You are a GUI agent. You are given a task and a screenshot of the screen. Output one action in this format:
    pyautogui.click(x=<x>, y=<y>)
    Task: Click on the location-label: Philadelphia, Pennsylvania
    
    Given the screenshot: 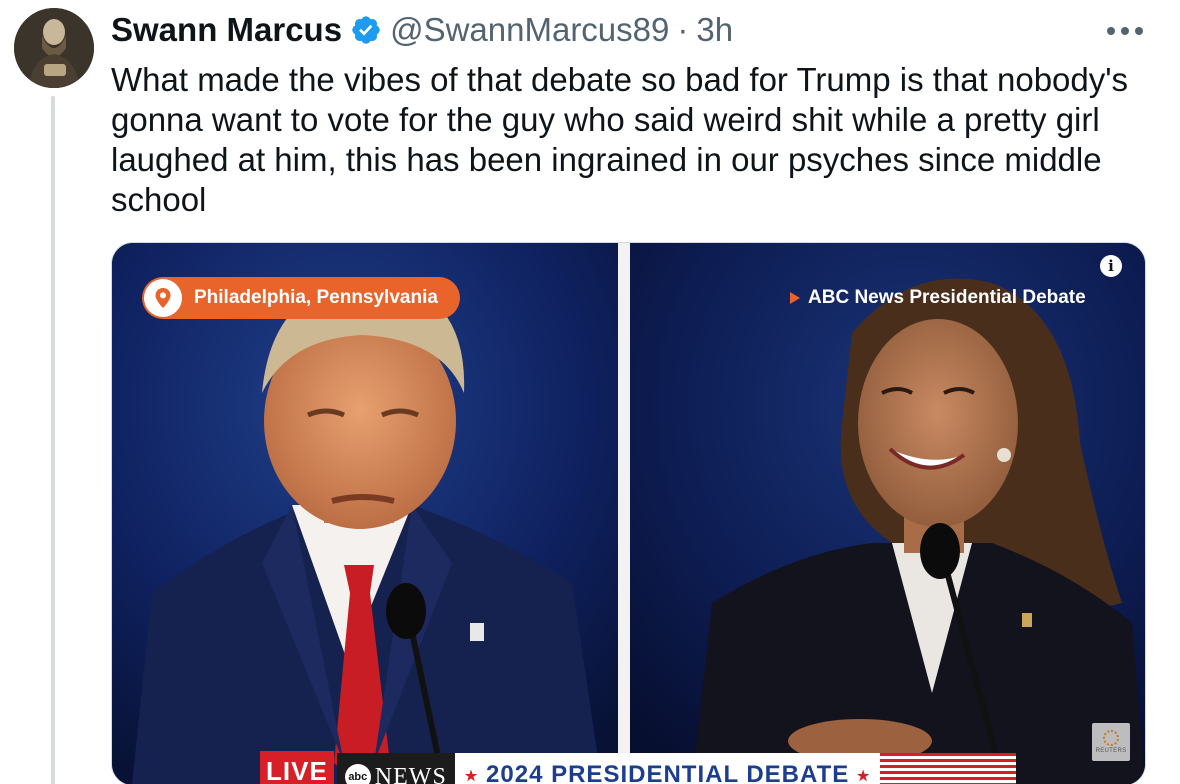 What is the action you would take?
    pyautogui.click(x=316, y=297)
    